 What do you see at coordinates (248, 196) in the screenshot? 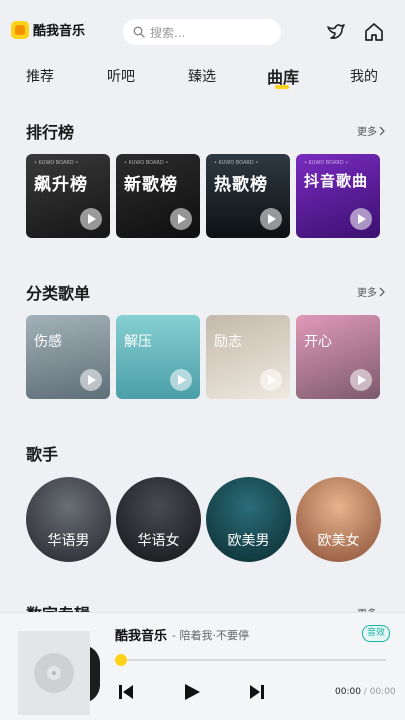
I see `chart-card-hot: • KUWO BOARD • 热歌榜` at bounding box center [248, 196].